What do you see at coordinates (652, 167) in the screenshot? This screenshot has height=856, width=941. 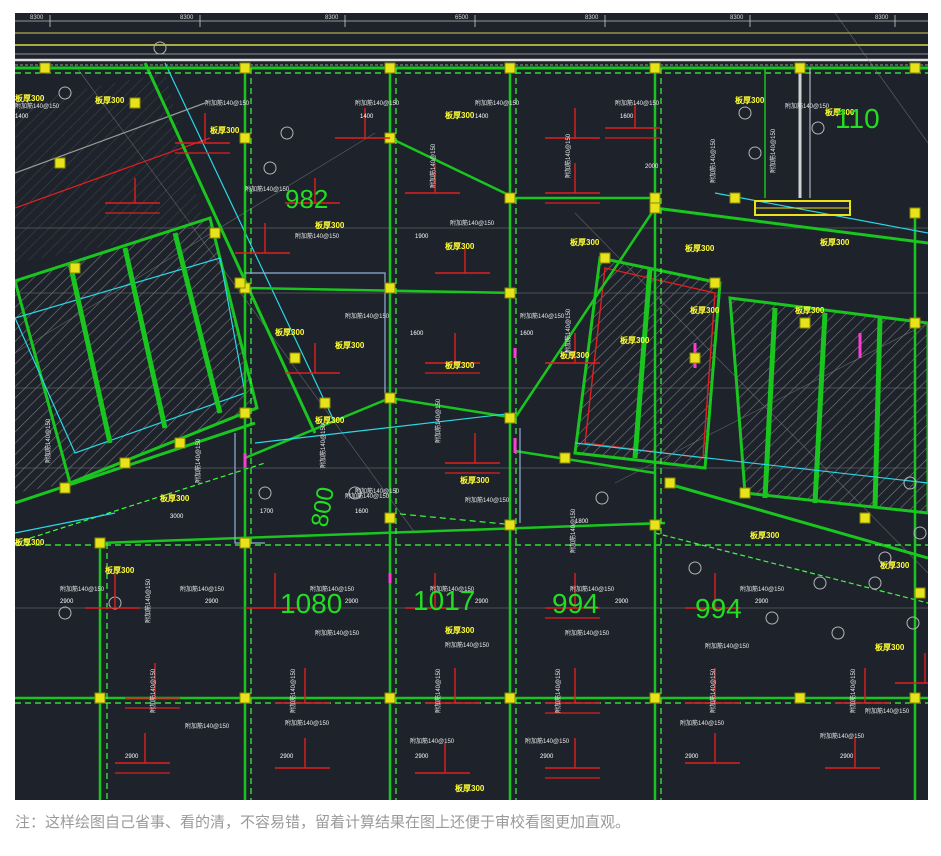 I see `span-label: 2000` at bounding box center [652, 167].